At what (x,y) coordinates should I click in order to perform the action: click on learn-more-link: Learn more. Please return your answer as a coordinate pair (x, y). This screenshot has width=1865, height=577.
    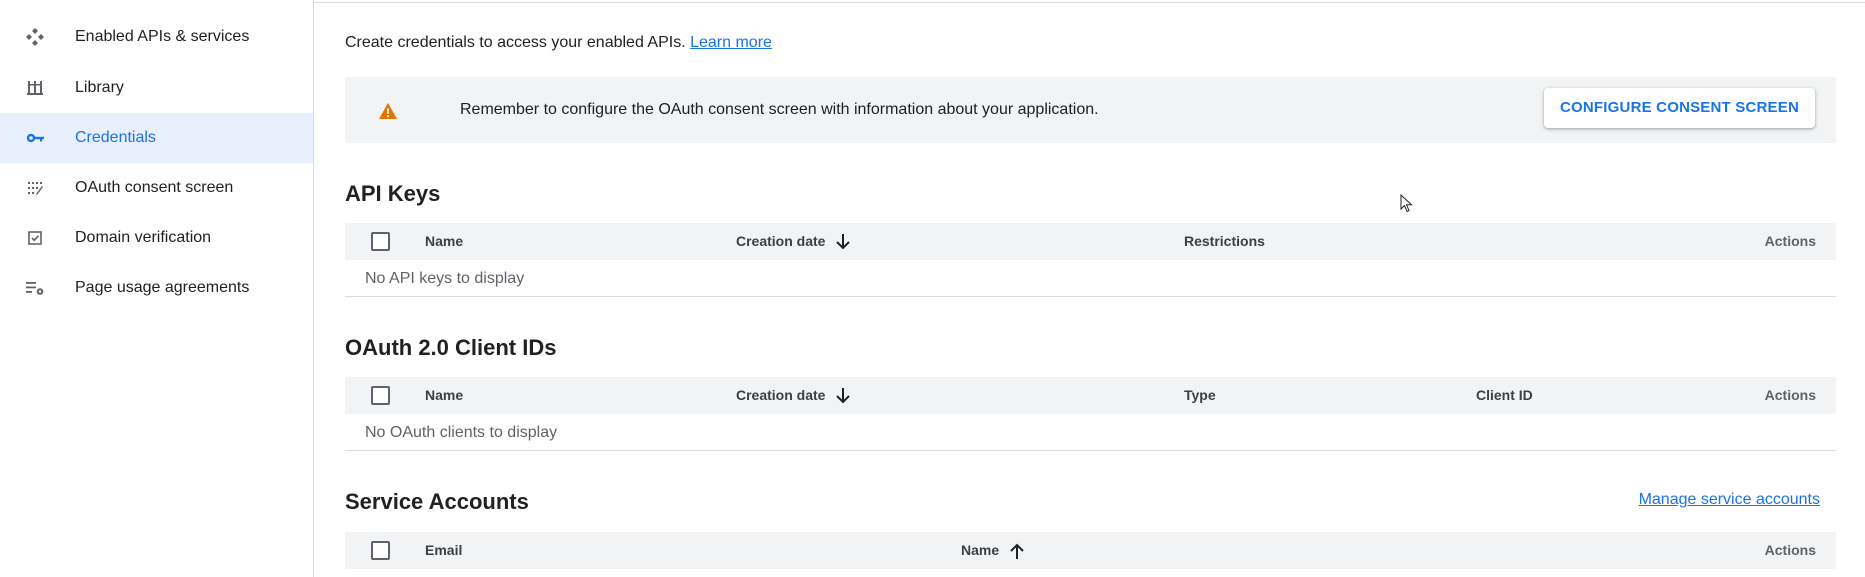
    Looking at the image, I should click on (731, 42).